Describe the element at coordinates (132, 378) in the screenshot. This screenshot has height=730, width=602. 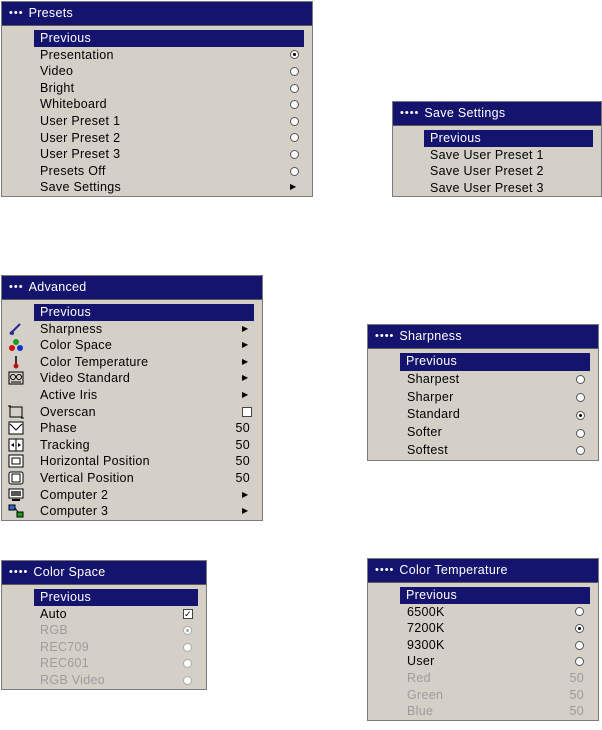
I see `menu-item-video-standard: Video Standard ▶` at that location.